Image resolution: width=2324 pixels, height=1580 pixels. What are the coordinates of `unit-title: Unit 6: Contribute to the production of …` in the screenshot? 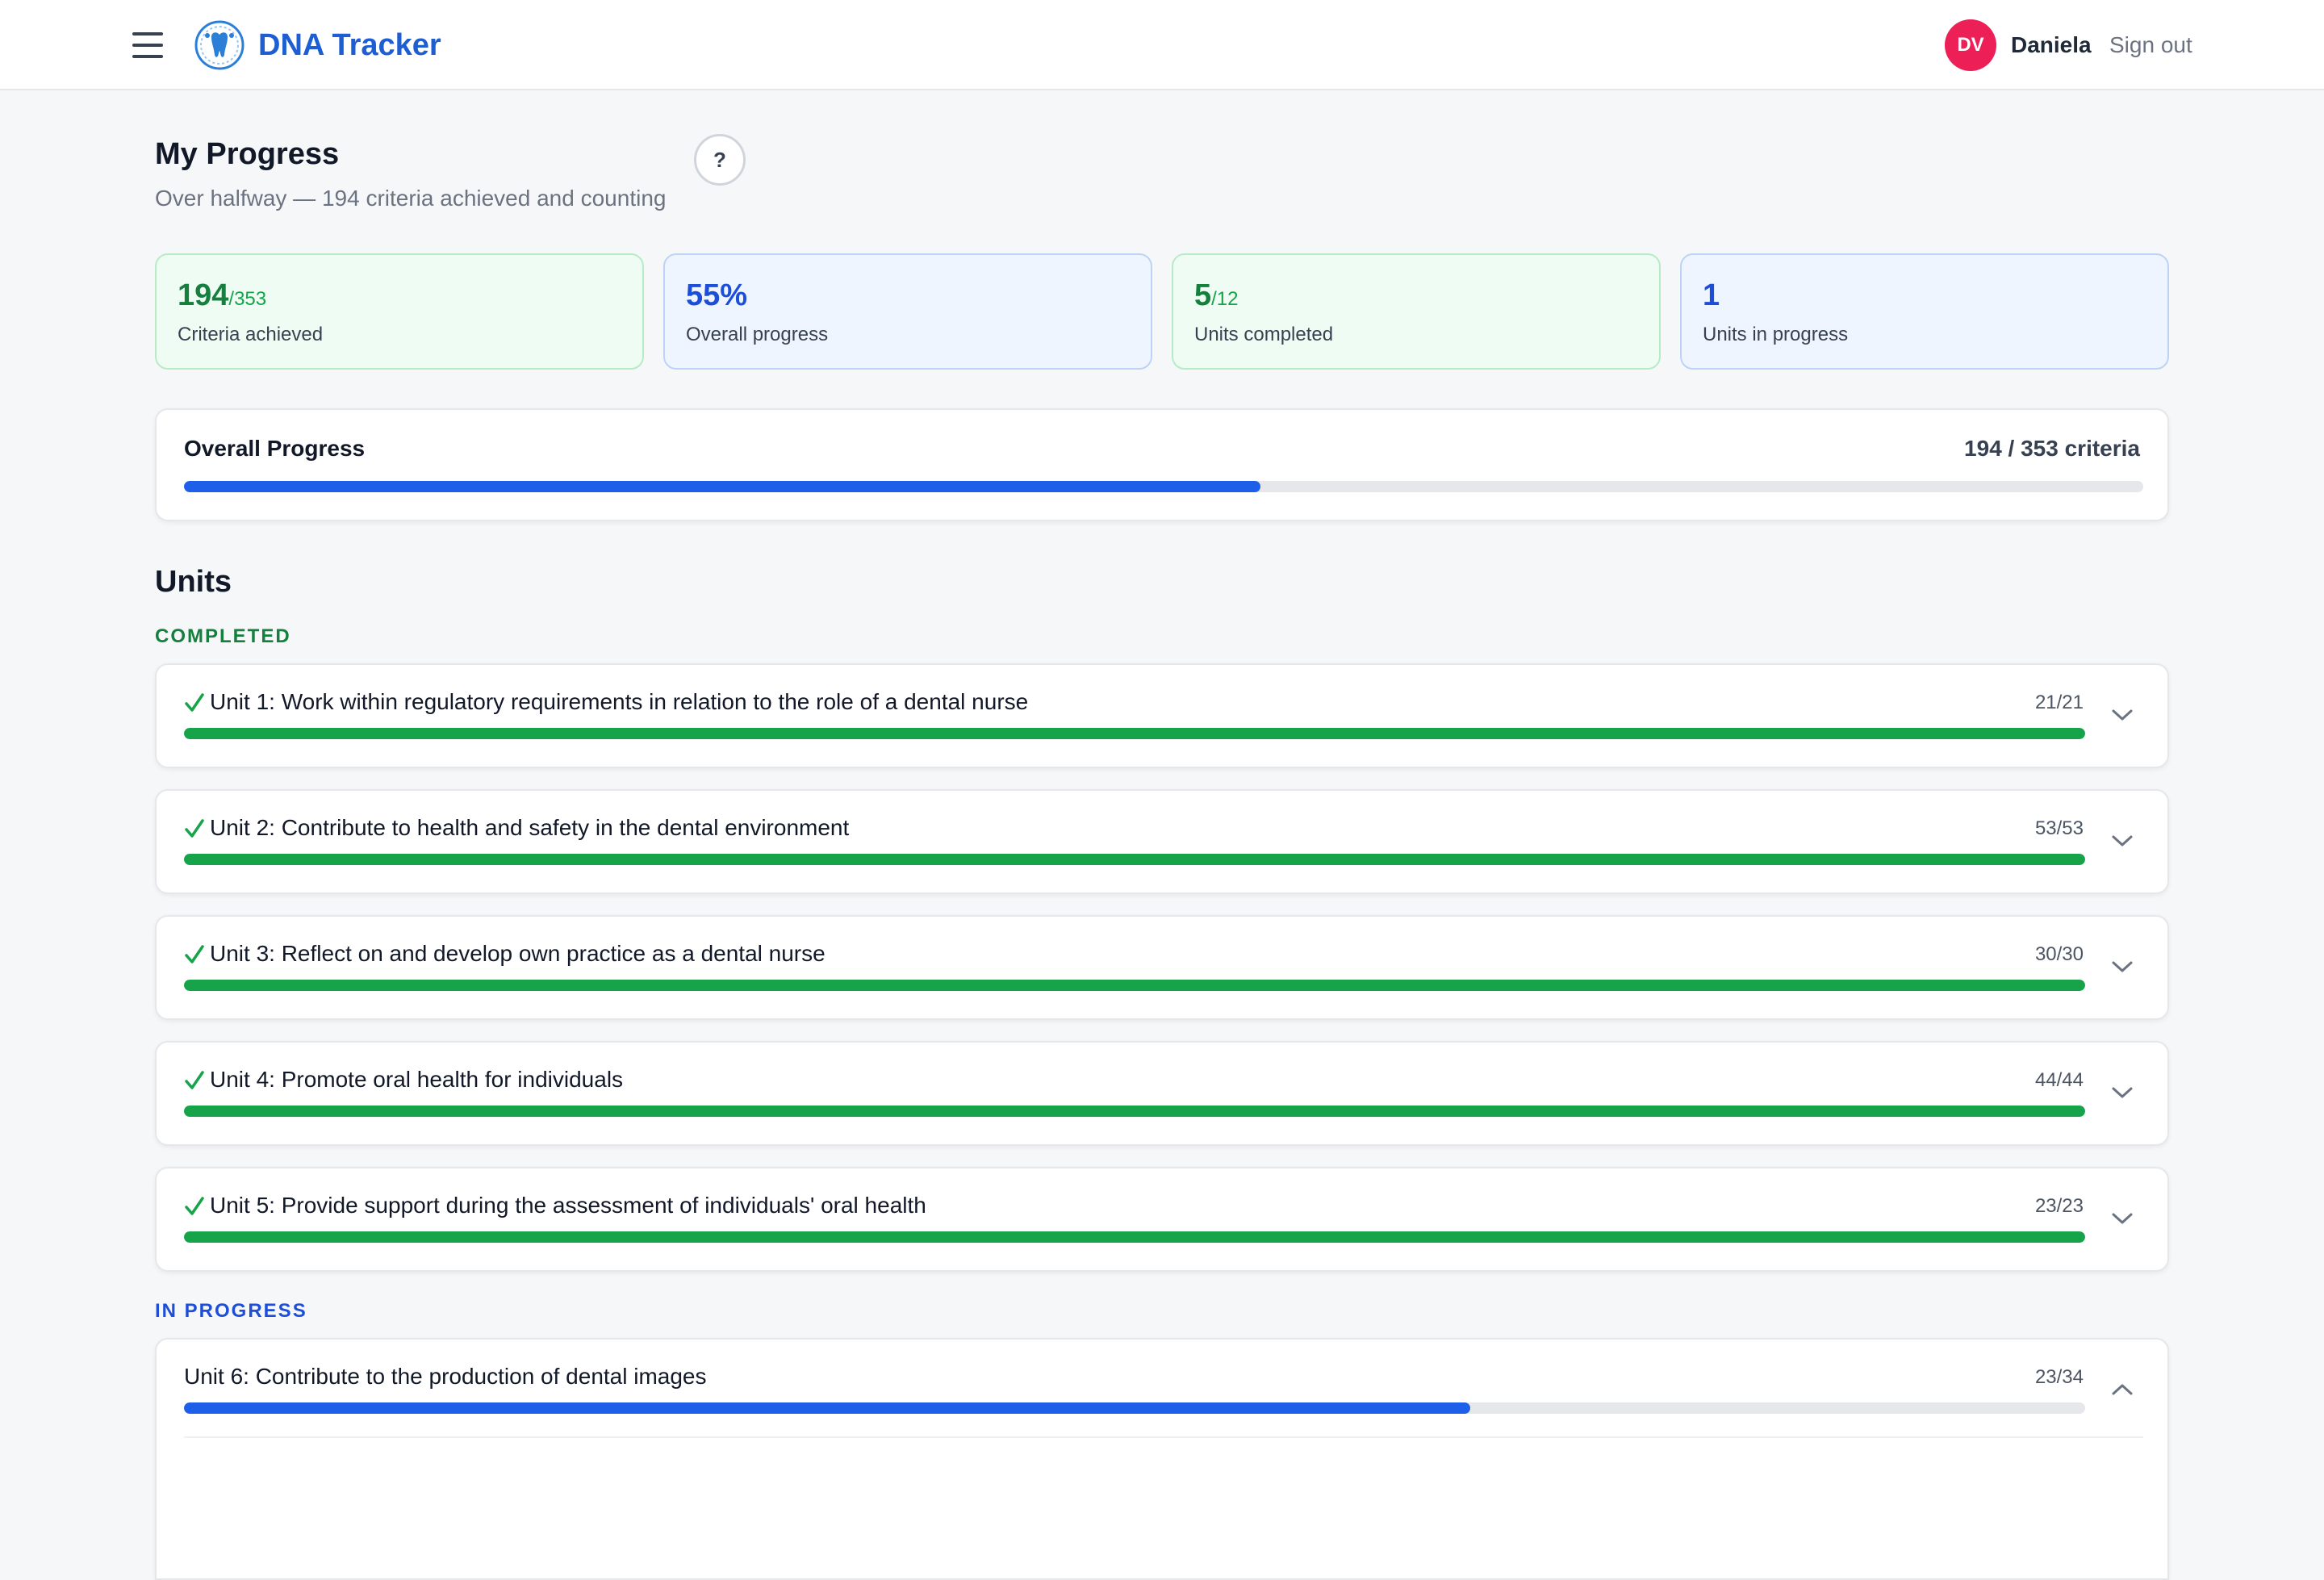 It's located at (446, 1376).